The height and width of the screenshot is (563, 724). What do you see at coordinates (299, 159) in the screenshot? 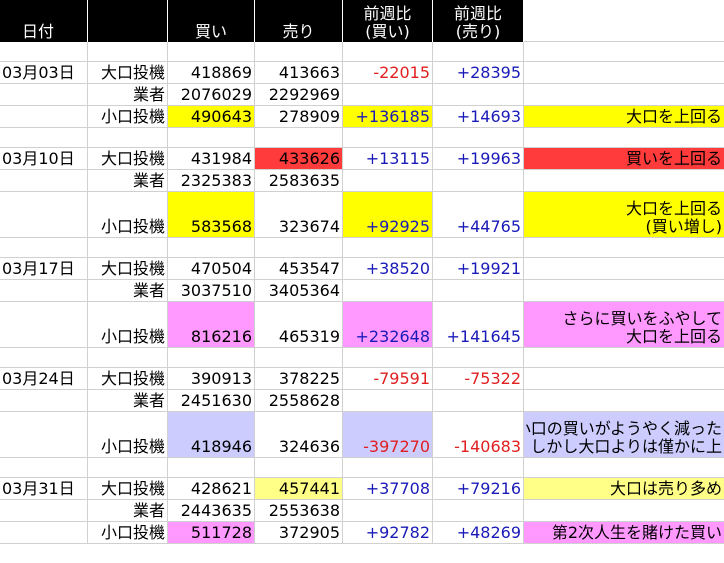
I see `sell-cell: 433626` at bounding box center [299, 159].